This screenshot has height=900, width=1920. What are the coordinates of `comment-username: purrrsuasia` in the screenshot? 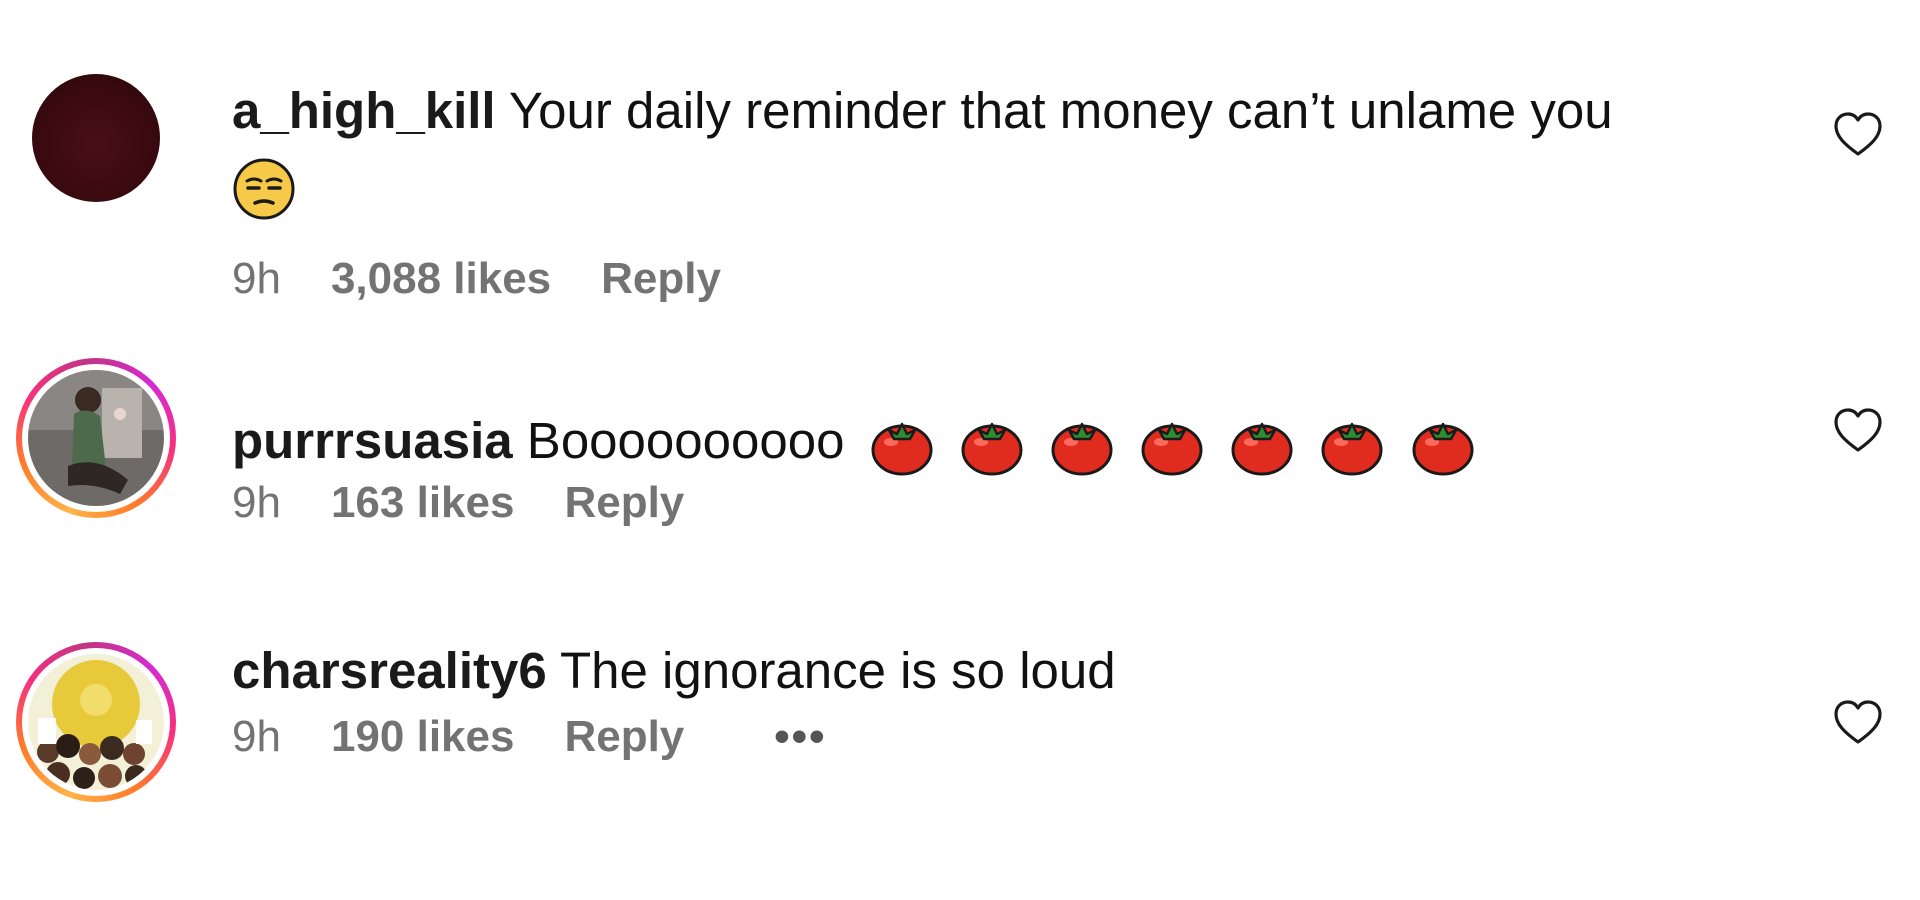 It's located at (372, 440).